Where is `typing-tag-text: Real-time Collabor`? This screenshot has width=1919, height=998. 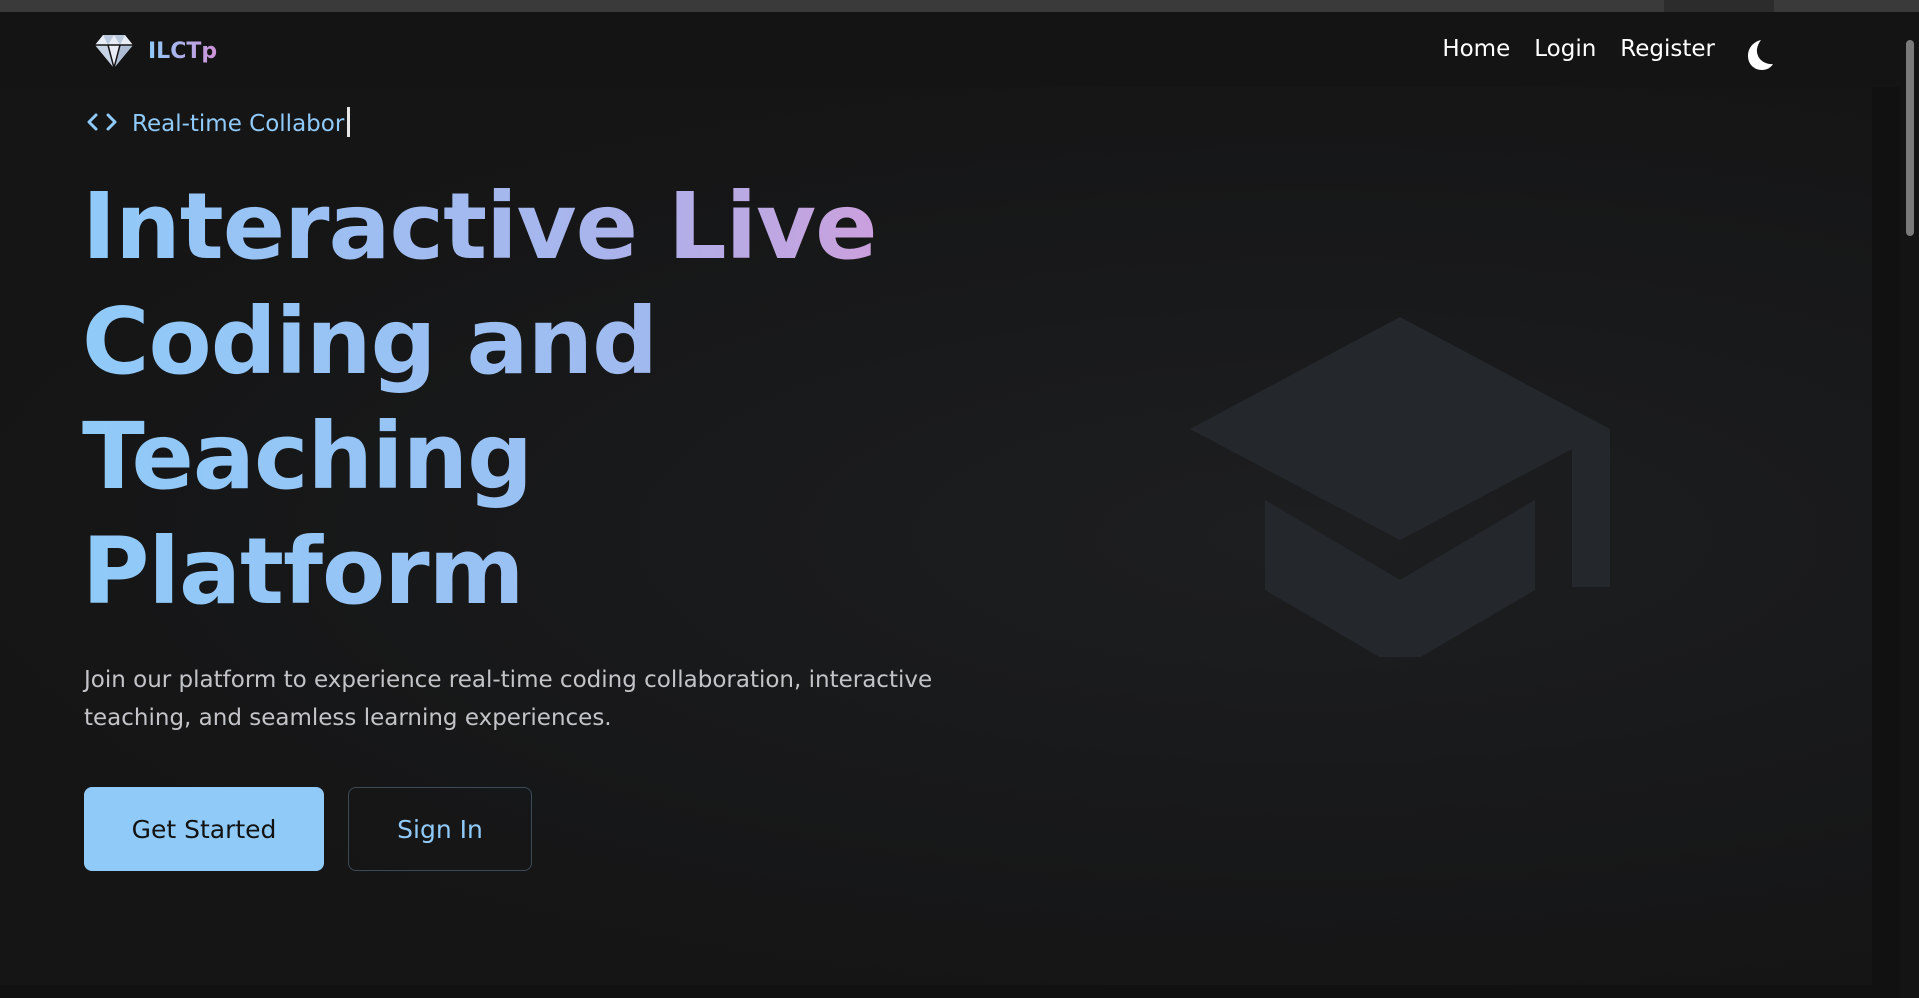
typing-tag-text: Real-time Collabor is located at coordinates (241, 122).